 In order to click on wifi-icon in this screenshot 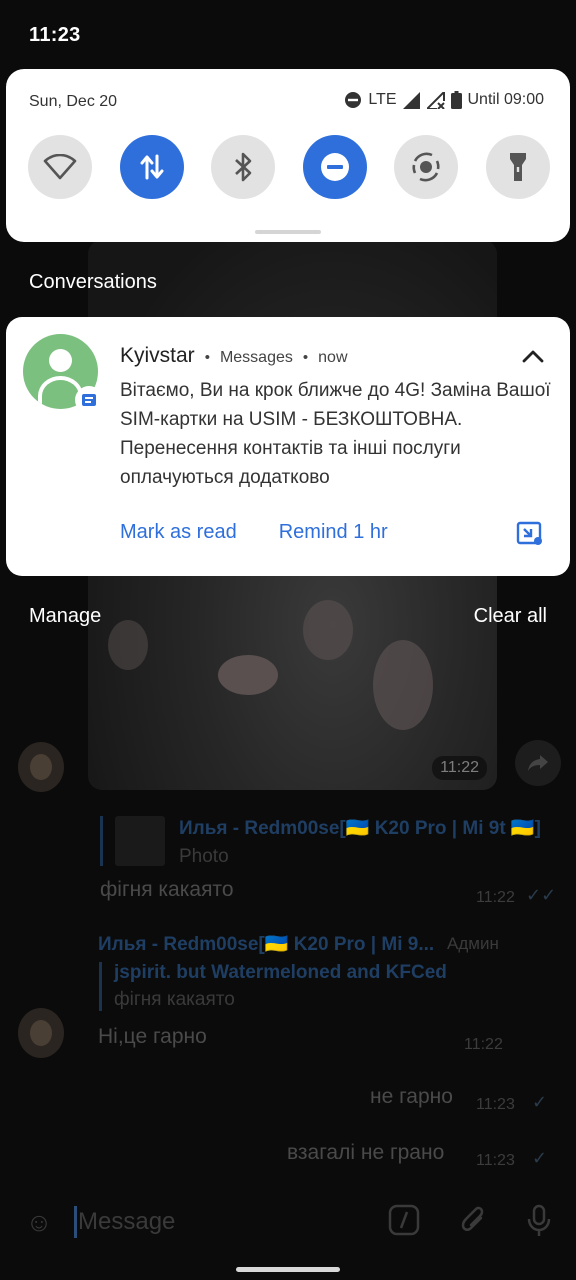, I will do `click(60, 167)`.